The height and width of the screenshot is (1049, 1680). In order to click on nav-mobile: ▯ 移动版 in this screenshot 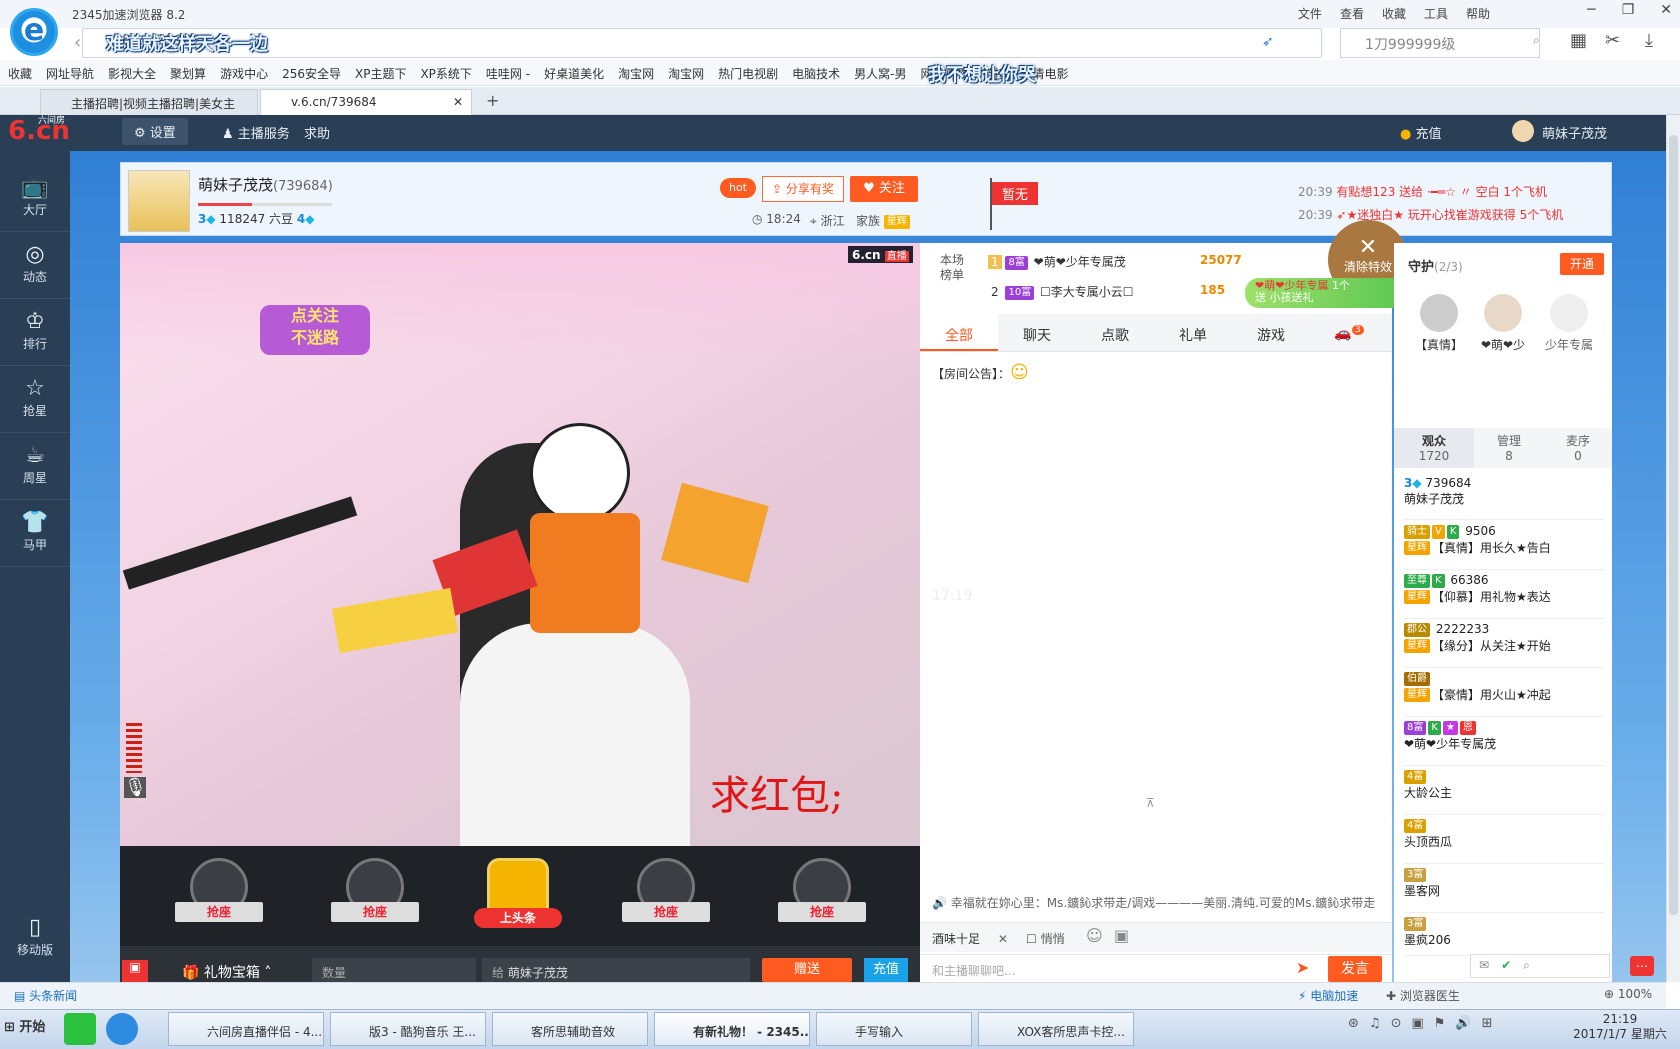, I will do `click(35, 938)`.